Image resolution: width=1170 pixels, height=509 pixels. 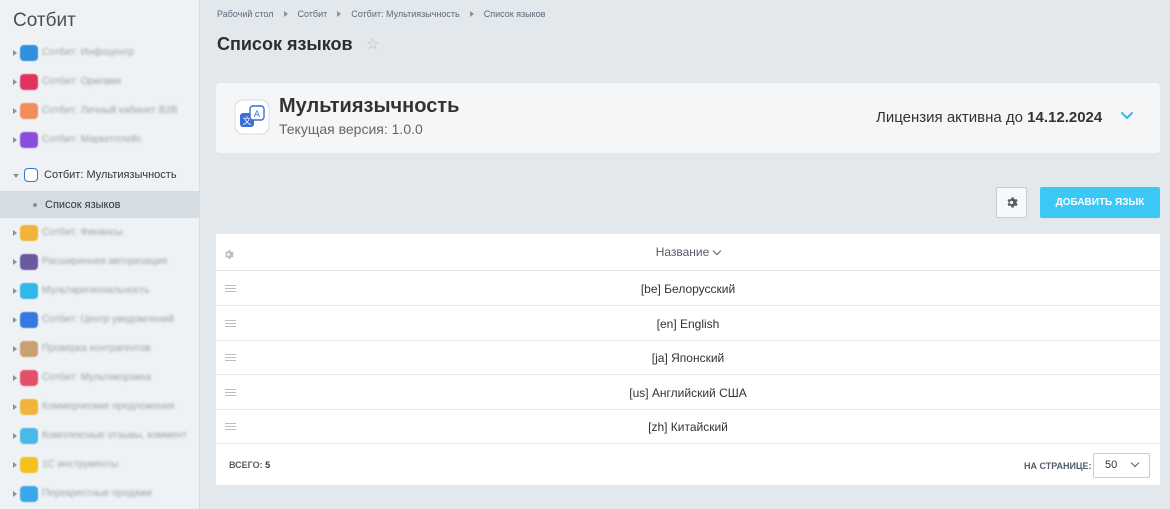 I want to click on sidebar-item: Сотбит: Финансы, so click(x=99, y=232).